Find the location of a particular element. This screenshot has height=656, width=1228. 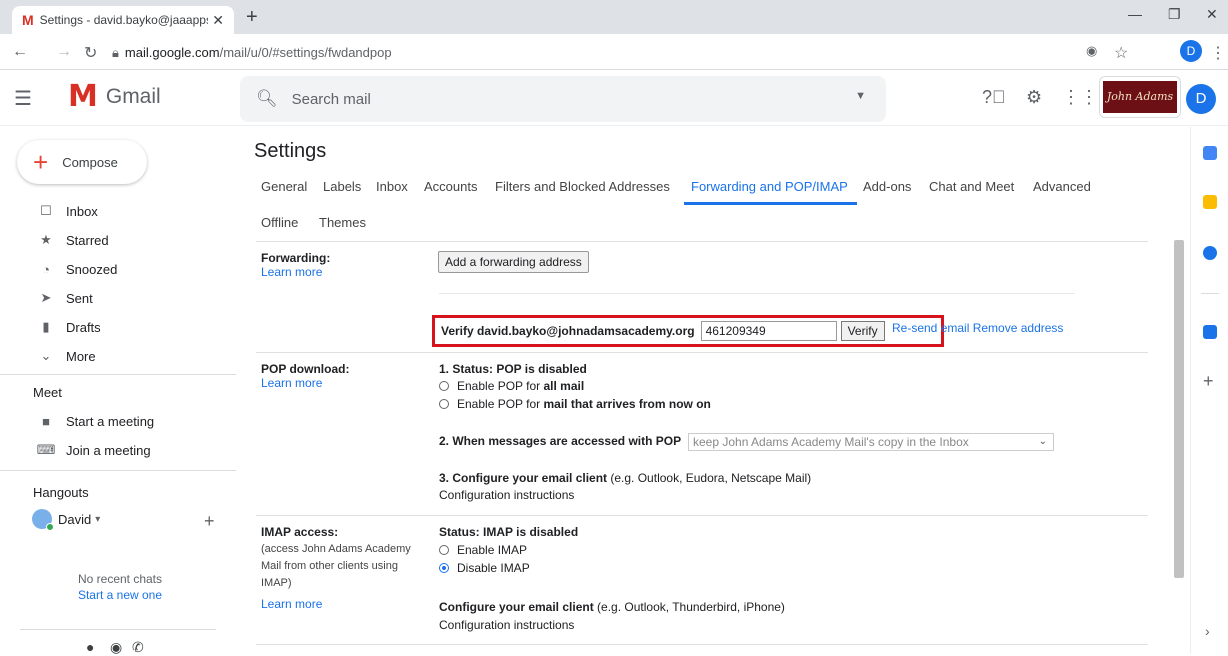

restore-icon: ❐ is located at coordinates (1174, 14).